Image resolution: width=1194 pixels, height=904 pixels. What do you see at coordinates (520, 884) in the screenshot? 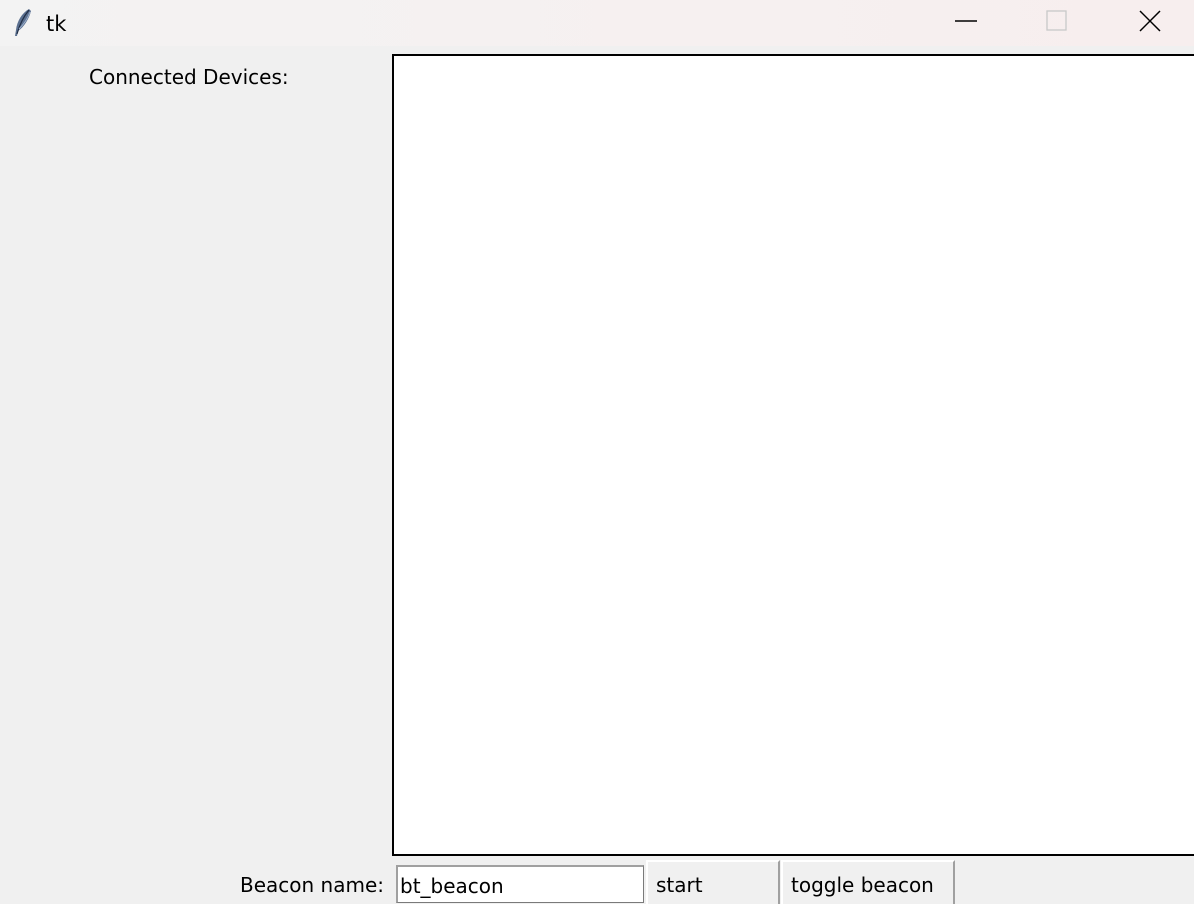
I see `beacon-name-input` at bounding box center [520, 884].